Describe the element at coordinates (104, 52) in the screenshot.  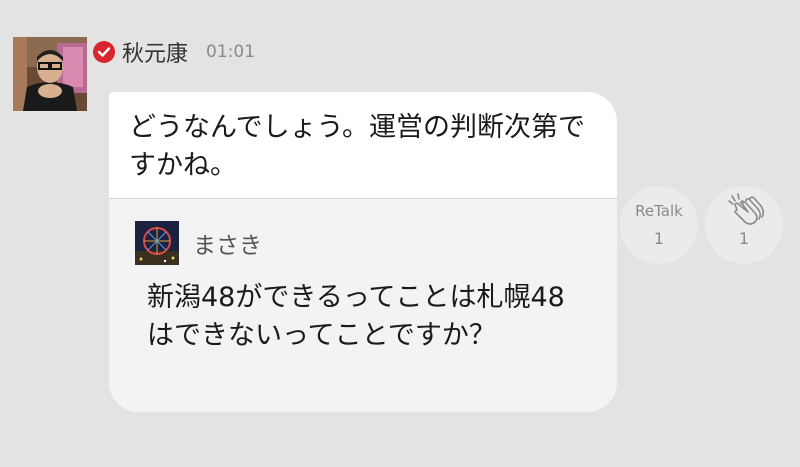
I see `verified-badge-icon` at that location.